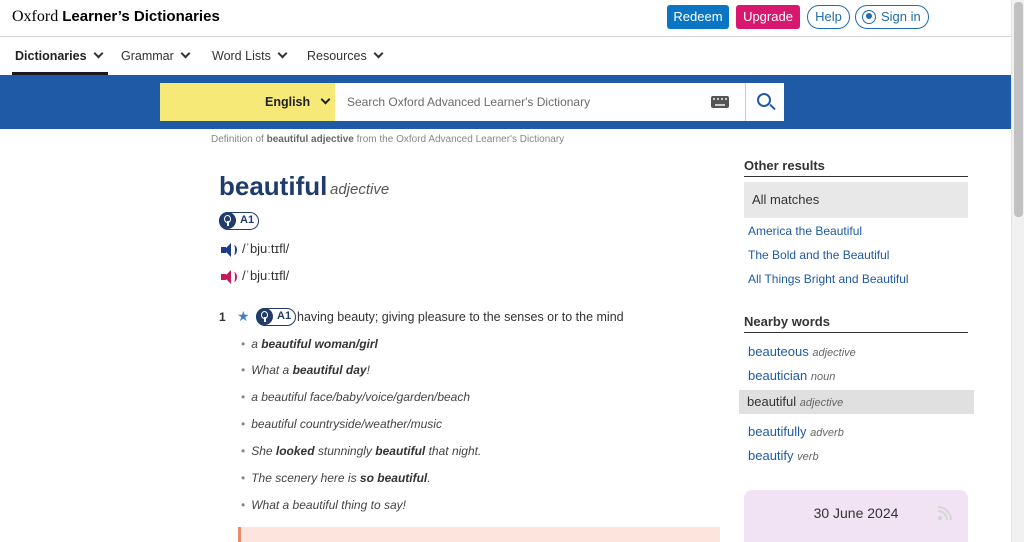 The width and height of the screenshot is (1024, 542). What do you see at coordinates (805, 231) in the screenshot?
I see `other-result-link: America the Beautiful` at bounding box center [805, 231].